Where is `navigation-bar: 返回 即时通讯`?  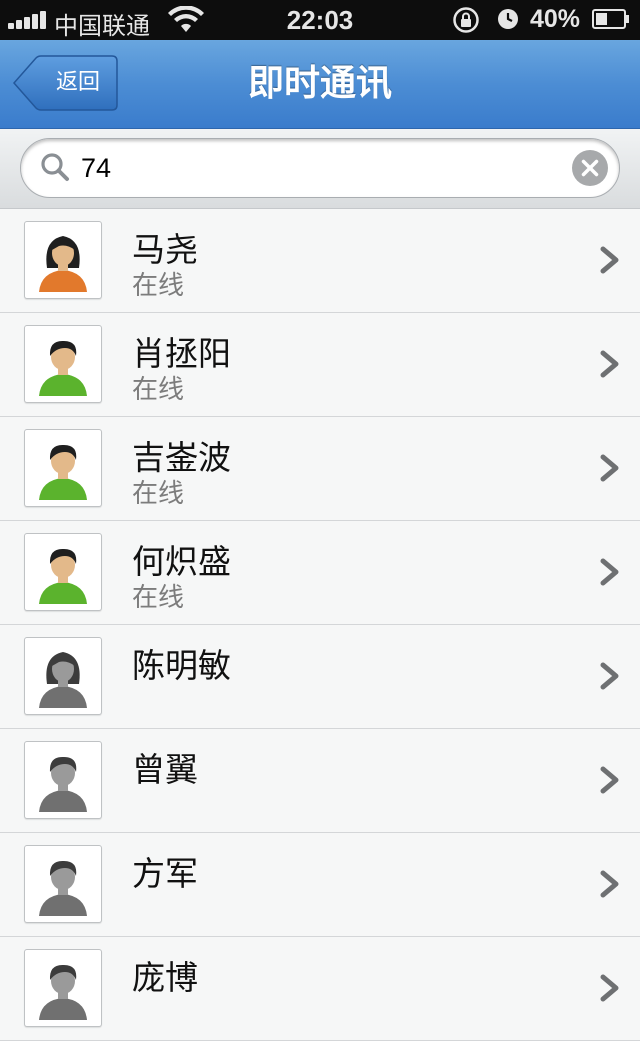
navigation-bar: 返回 即时通讯 is located at coordinates (320, 84).